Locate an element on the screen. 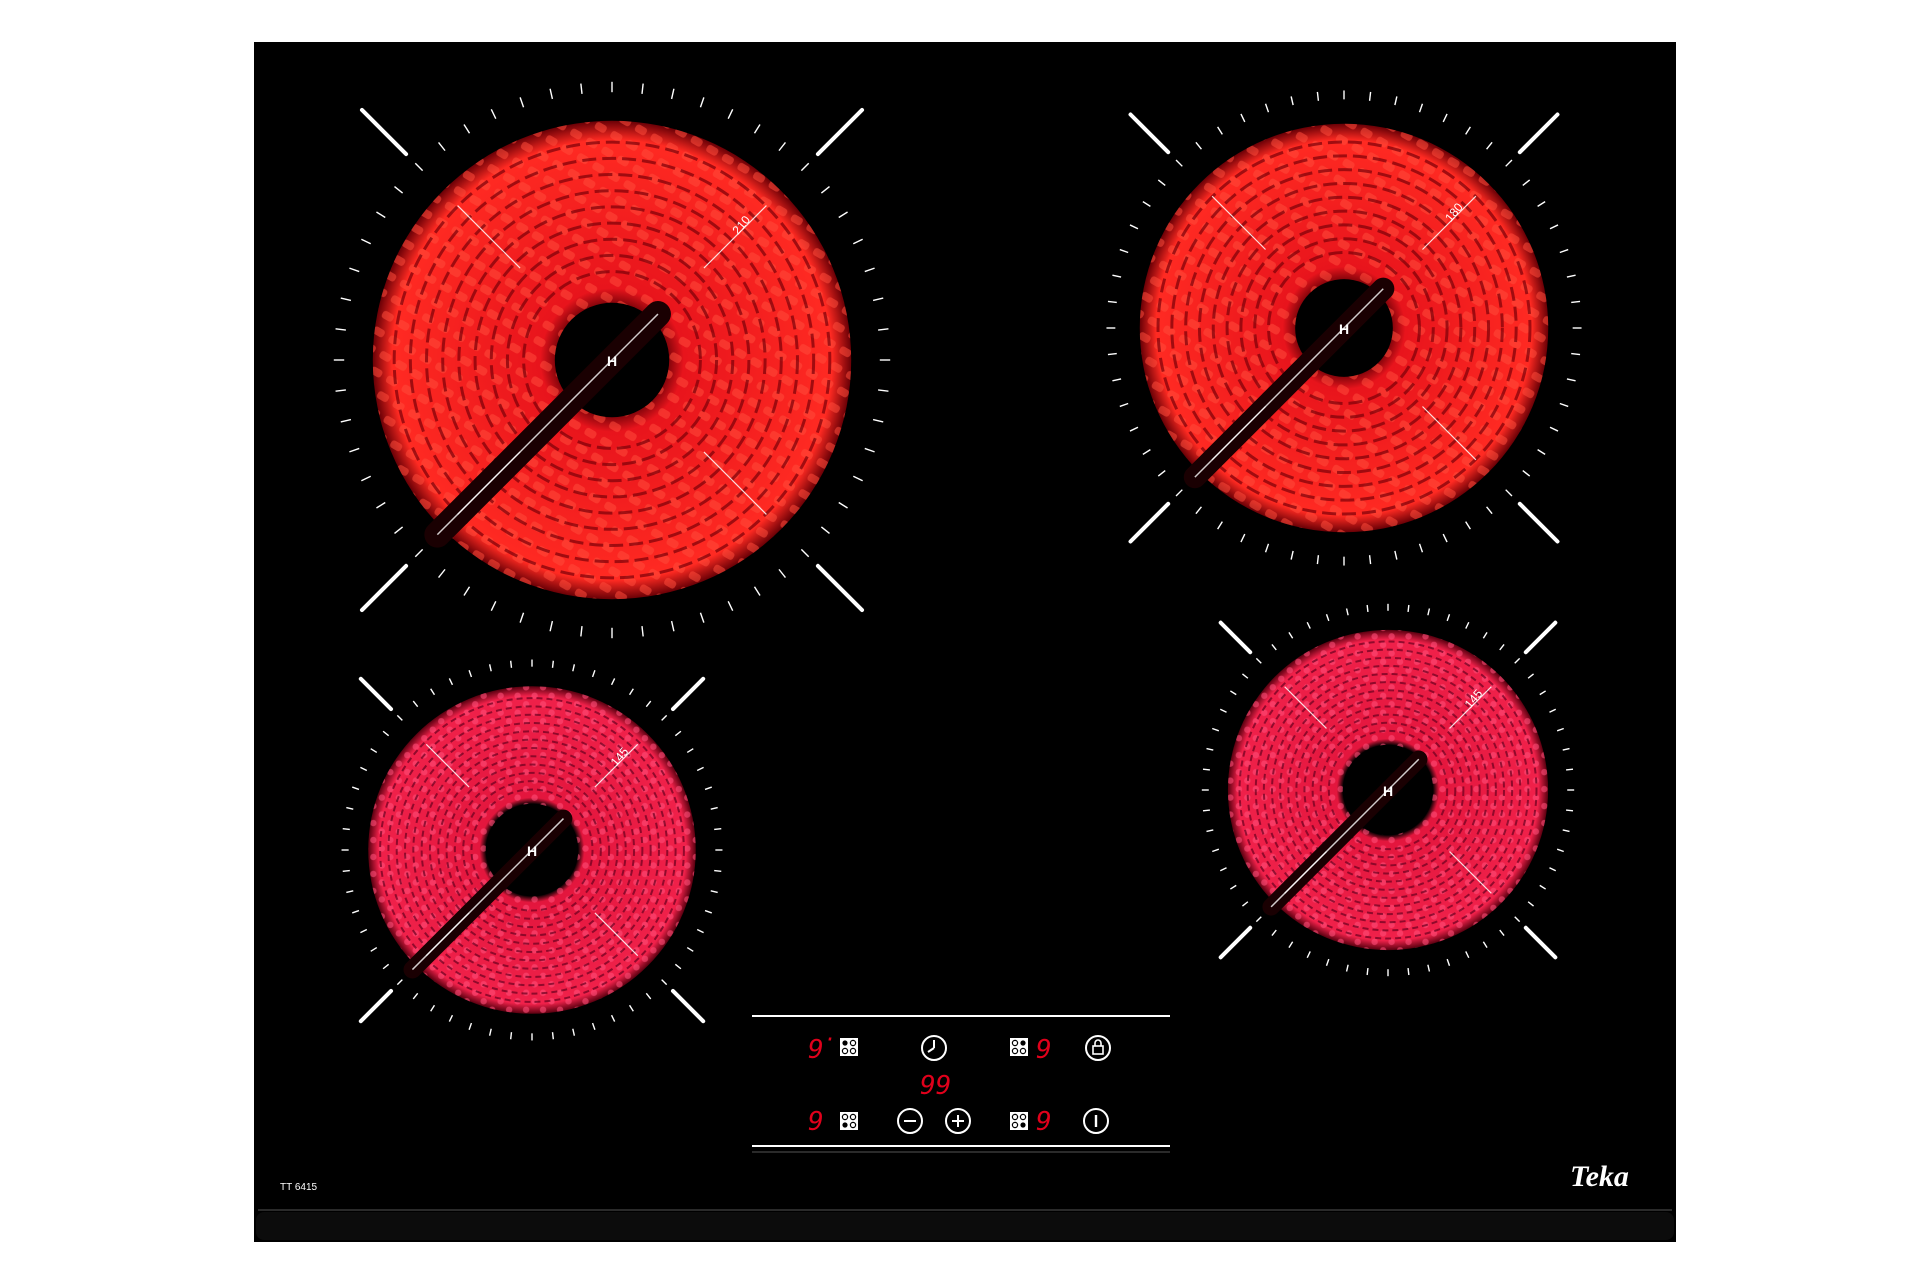 The height and width of the screenshot is (1280, 1920). model-label: TT 6415 is located at coordinates (298, 1187).